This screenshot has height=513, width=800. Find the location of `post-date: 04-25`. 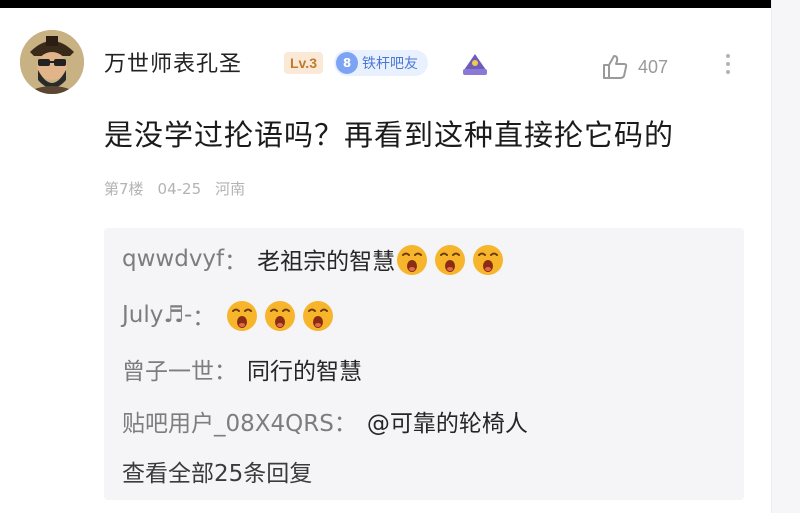

post-date: 04-25 is located at coordinates (179, 189).